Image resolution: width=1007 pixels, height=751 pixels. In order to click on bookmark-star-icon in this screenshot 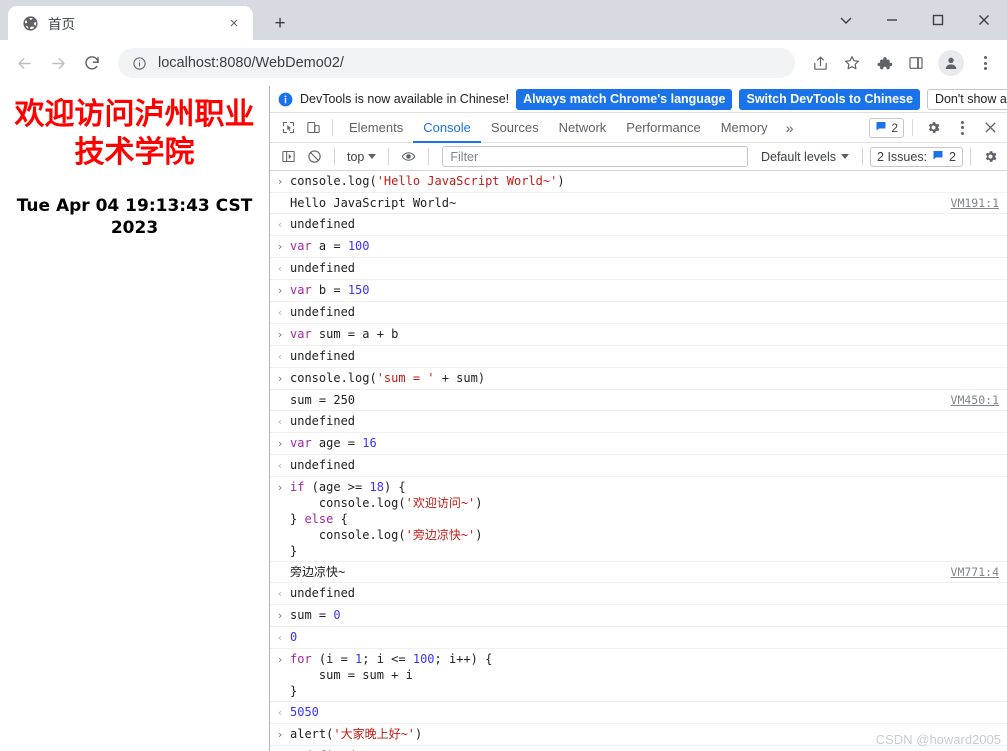, I will do `click(852, 63)`.